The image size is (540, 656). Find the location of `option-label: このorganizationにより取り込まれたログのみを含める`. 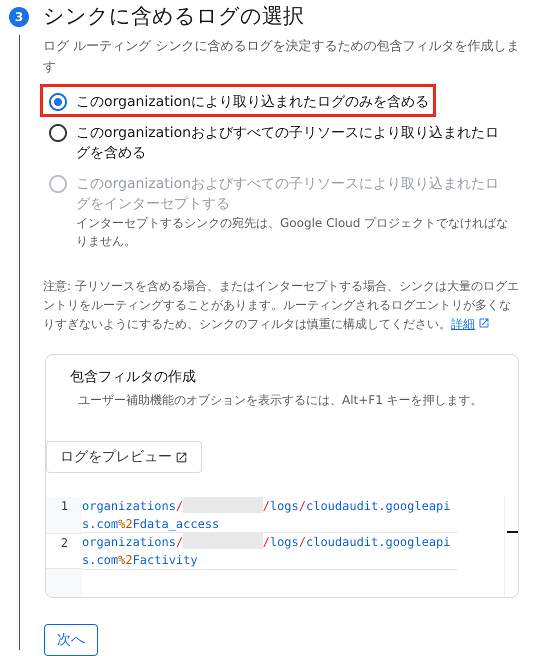

option-label: このorganizationにより取り込まれたログのみを含める is located at coordinates (253, 102).